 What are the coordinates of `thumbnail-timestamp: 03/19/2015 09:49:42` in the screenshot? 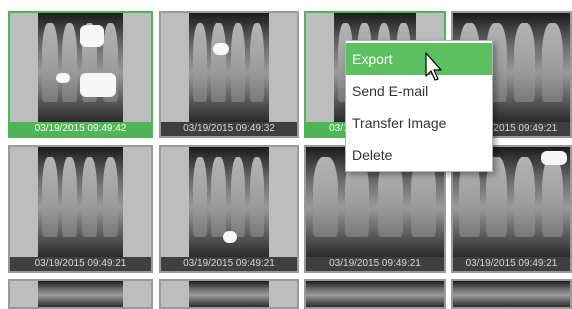 It's located at (80, 129).